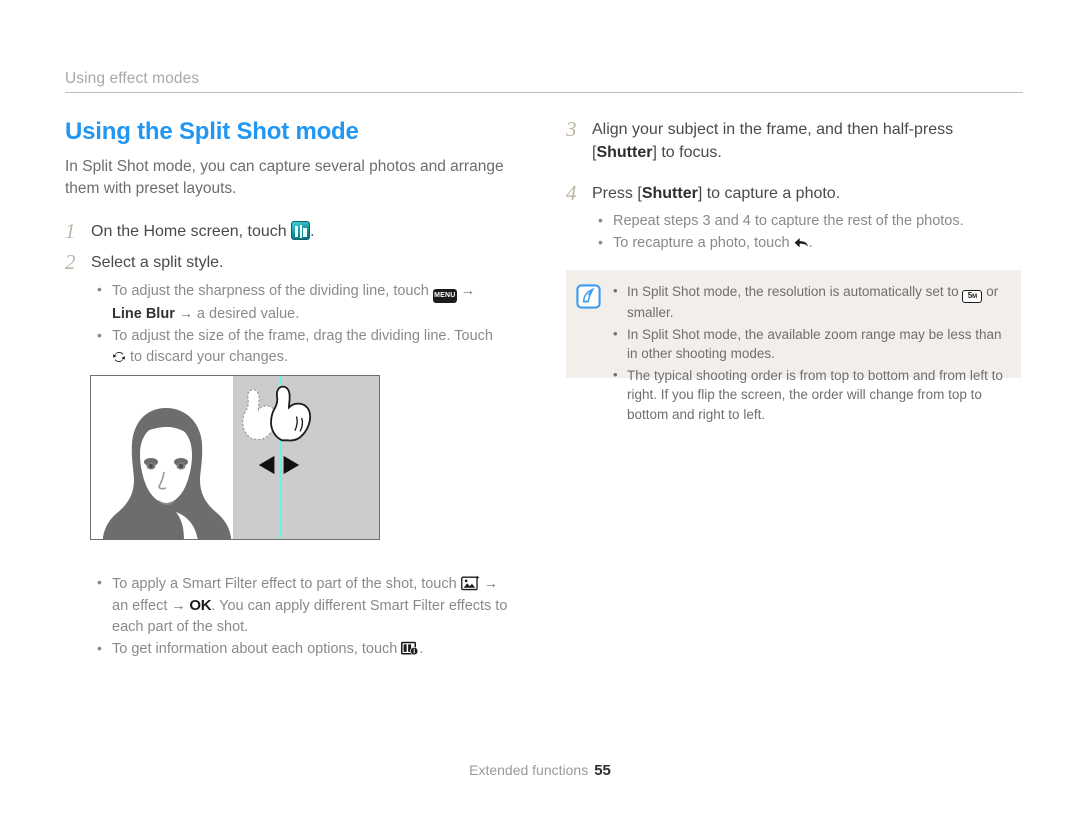 Image resolution: width=1080 pixels, height=815 pixels. What do you see at coordinates (701, 243) in the screenshot?
I see `bullet-recapture-part1: To recapture a photo, touch` at bounding box center [701, 243].